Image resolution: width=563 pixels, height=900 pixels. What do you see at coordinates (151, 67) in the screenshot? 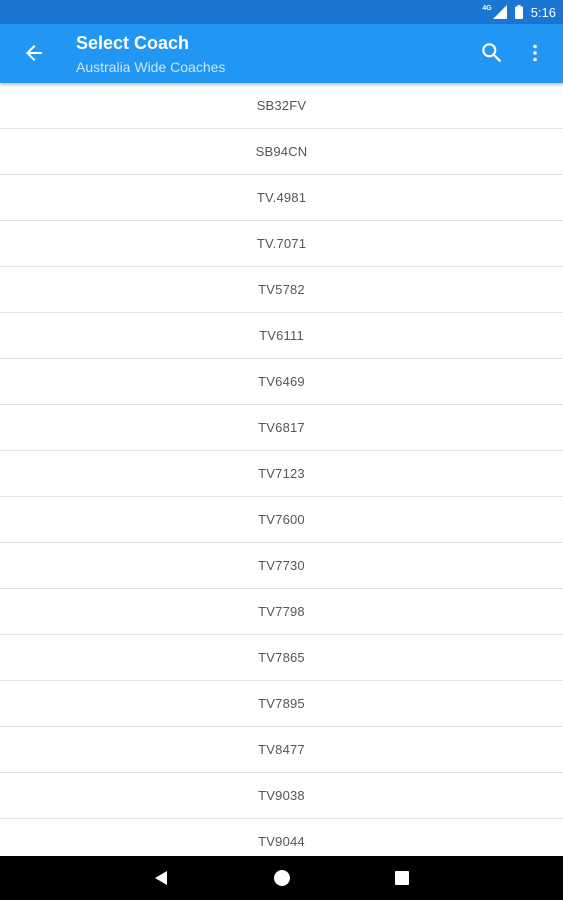
I see `page-subtitle: Australia Wide Coaches` at bounding box center [151, 67].